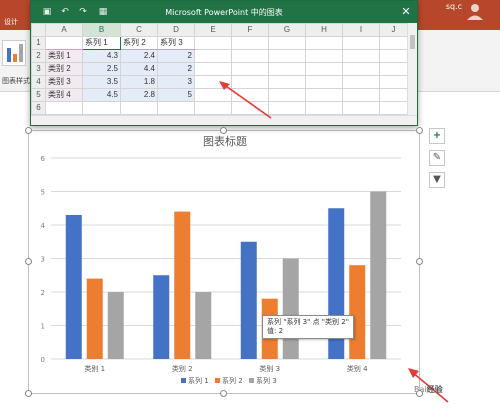 Image resolution: width=500 pixels, height=420 pixels. What do you see at coordinates (434, 389) in the screenshot?
I see `watermark-brand: 经验` at bounding box center [434, 389].